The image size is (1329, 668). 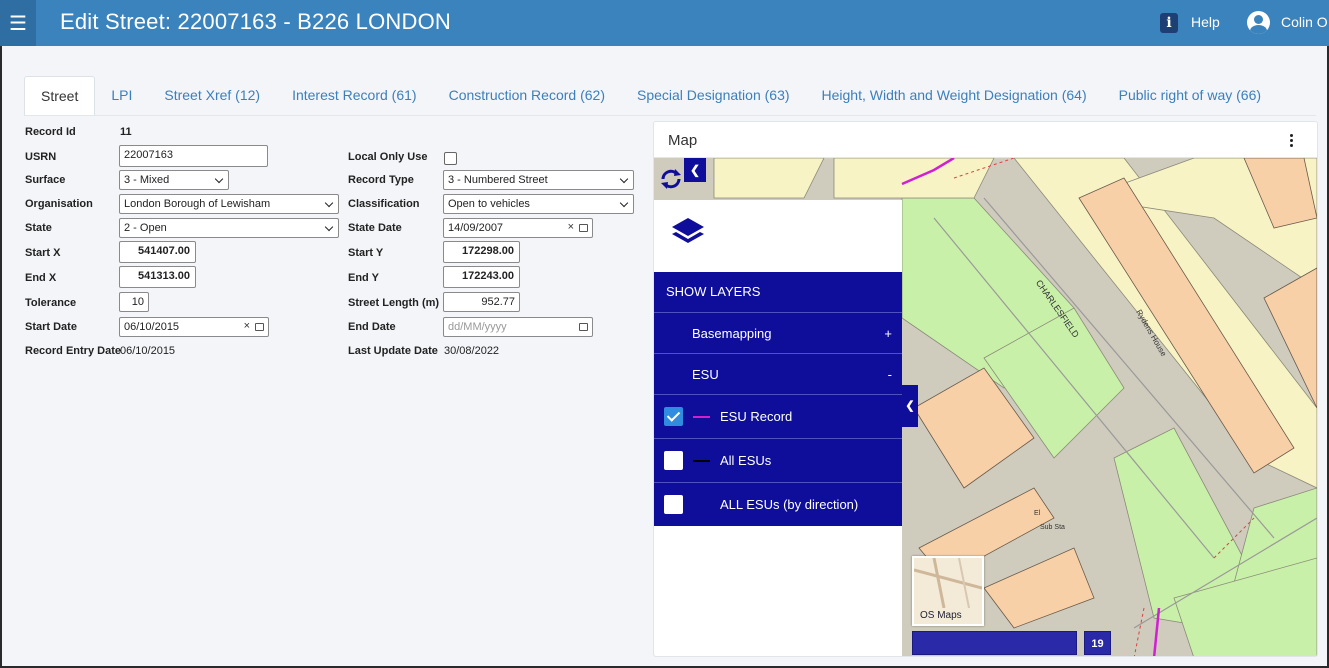 I want to click on label-sub-sta: Sub Sta, so click(x=1052, y=527).